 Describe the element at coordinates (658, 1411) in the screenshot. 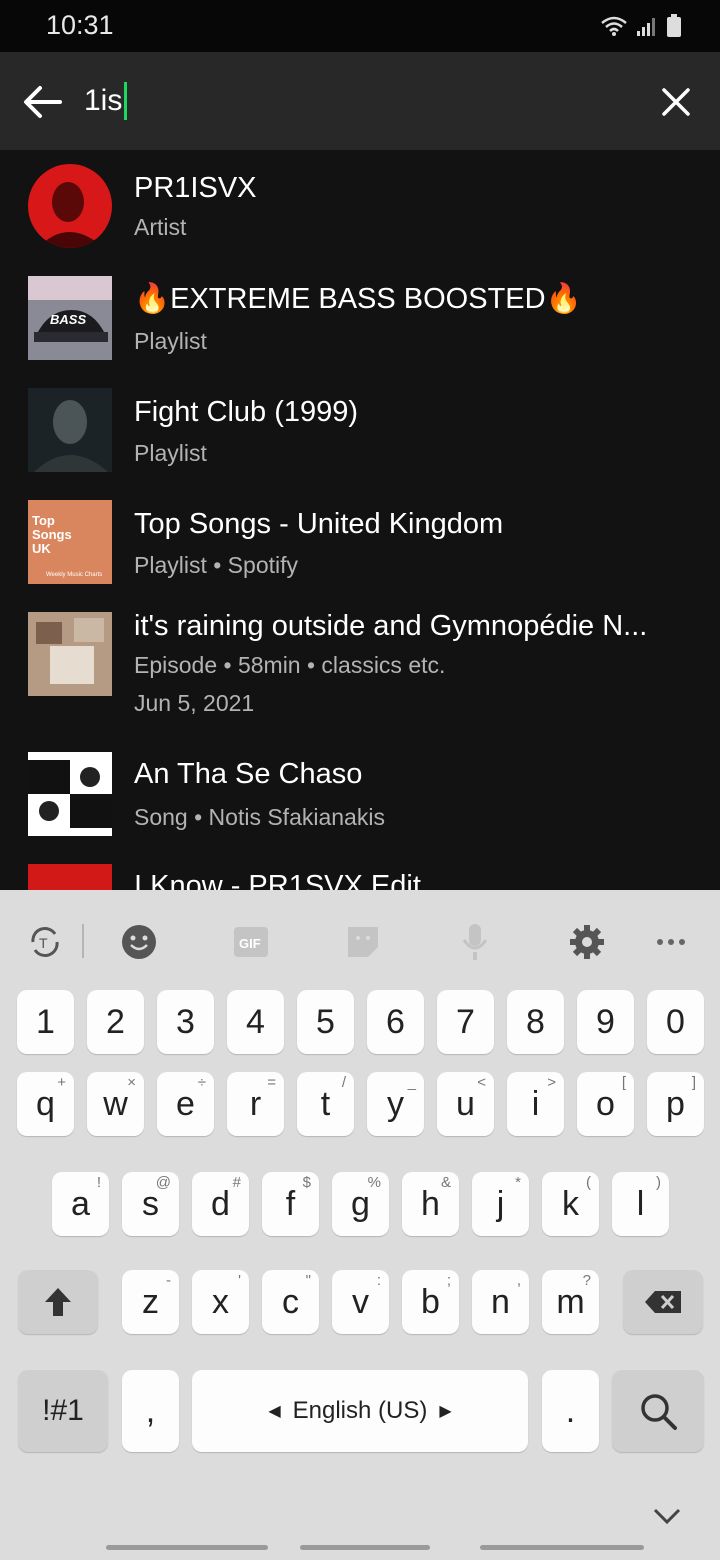

I see `search-key` at that location.